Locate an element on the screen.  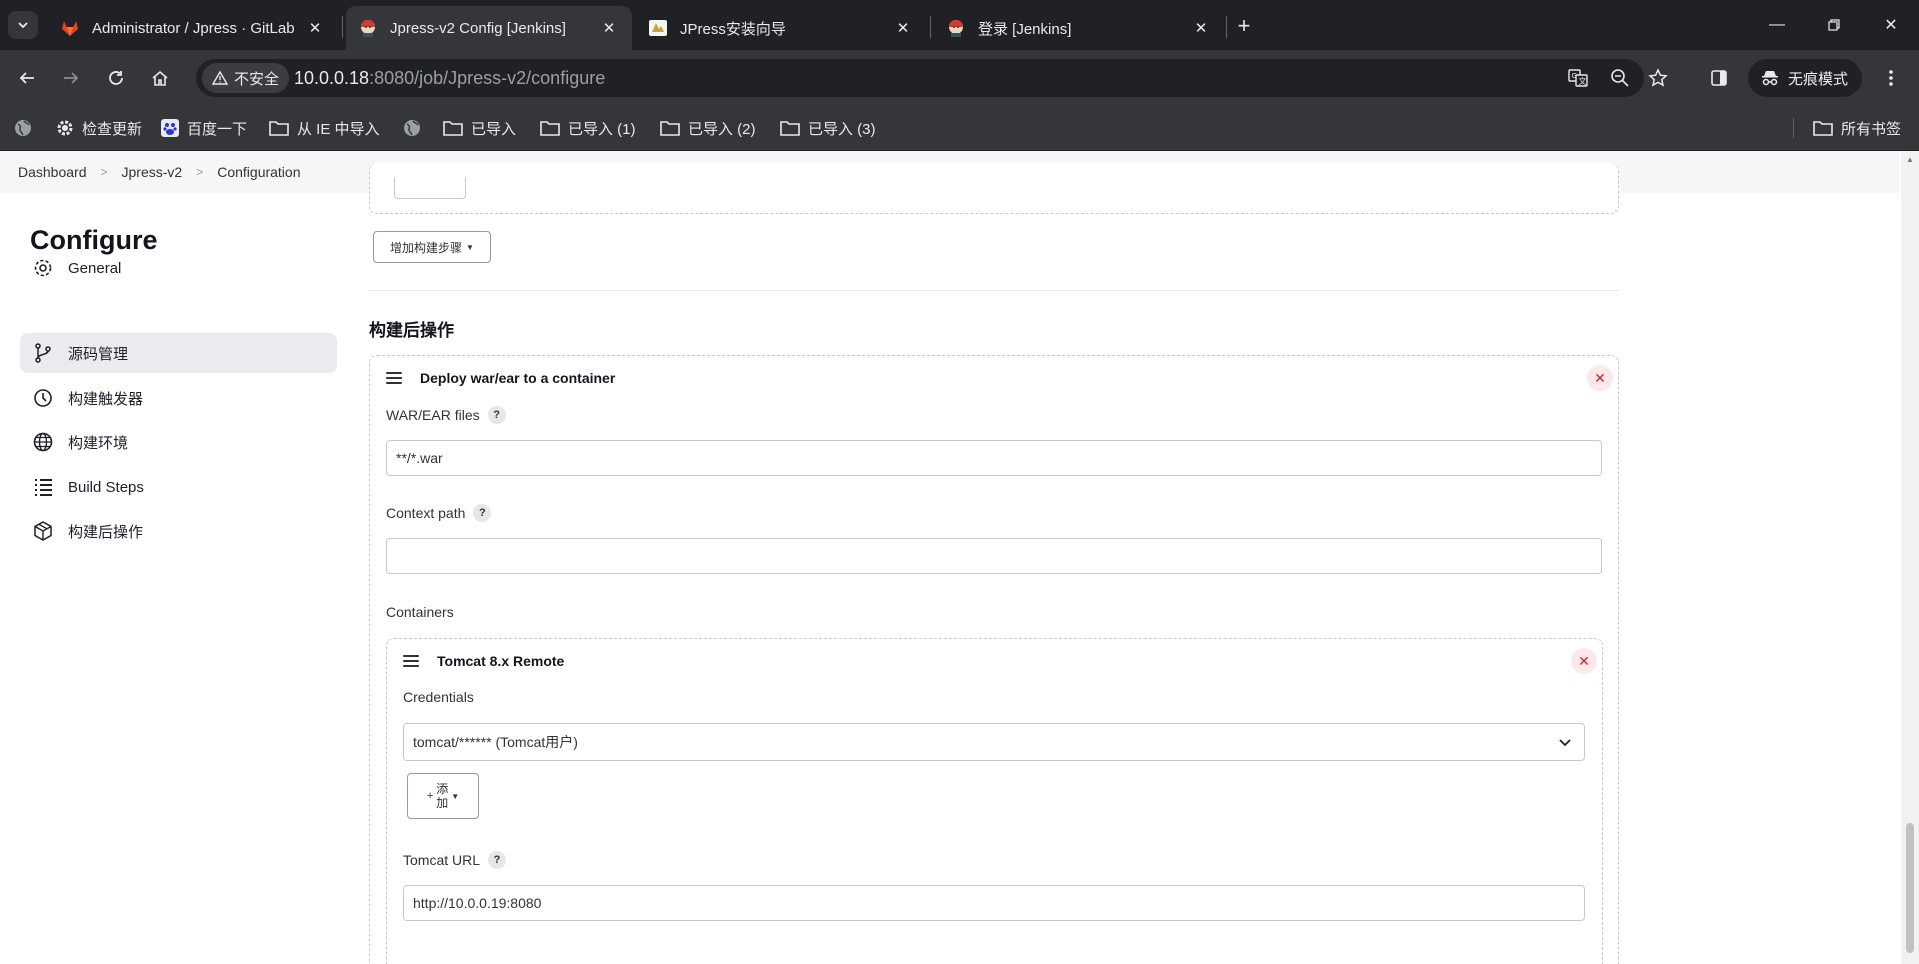
bookmark-baidu: 百度一下 is located at coordinates (204, 128).